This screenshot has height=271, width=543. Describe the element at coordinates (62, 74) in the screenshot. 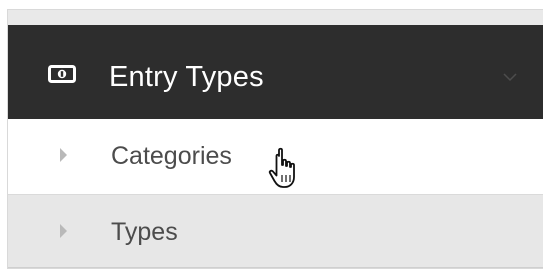

I see `money-icon` at that location.